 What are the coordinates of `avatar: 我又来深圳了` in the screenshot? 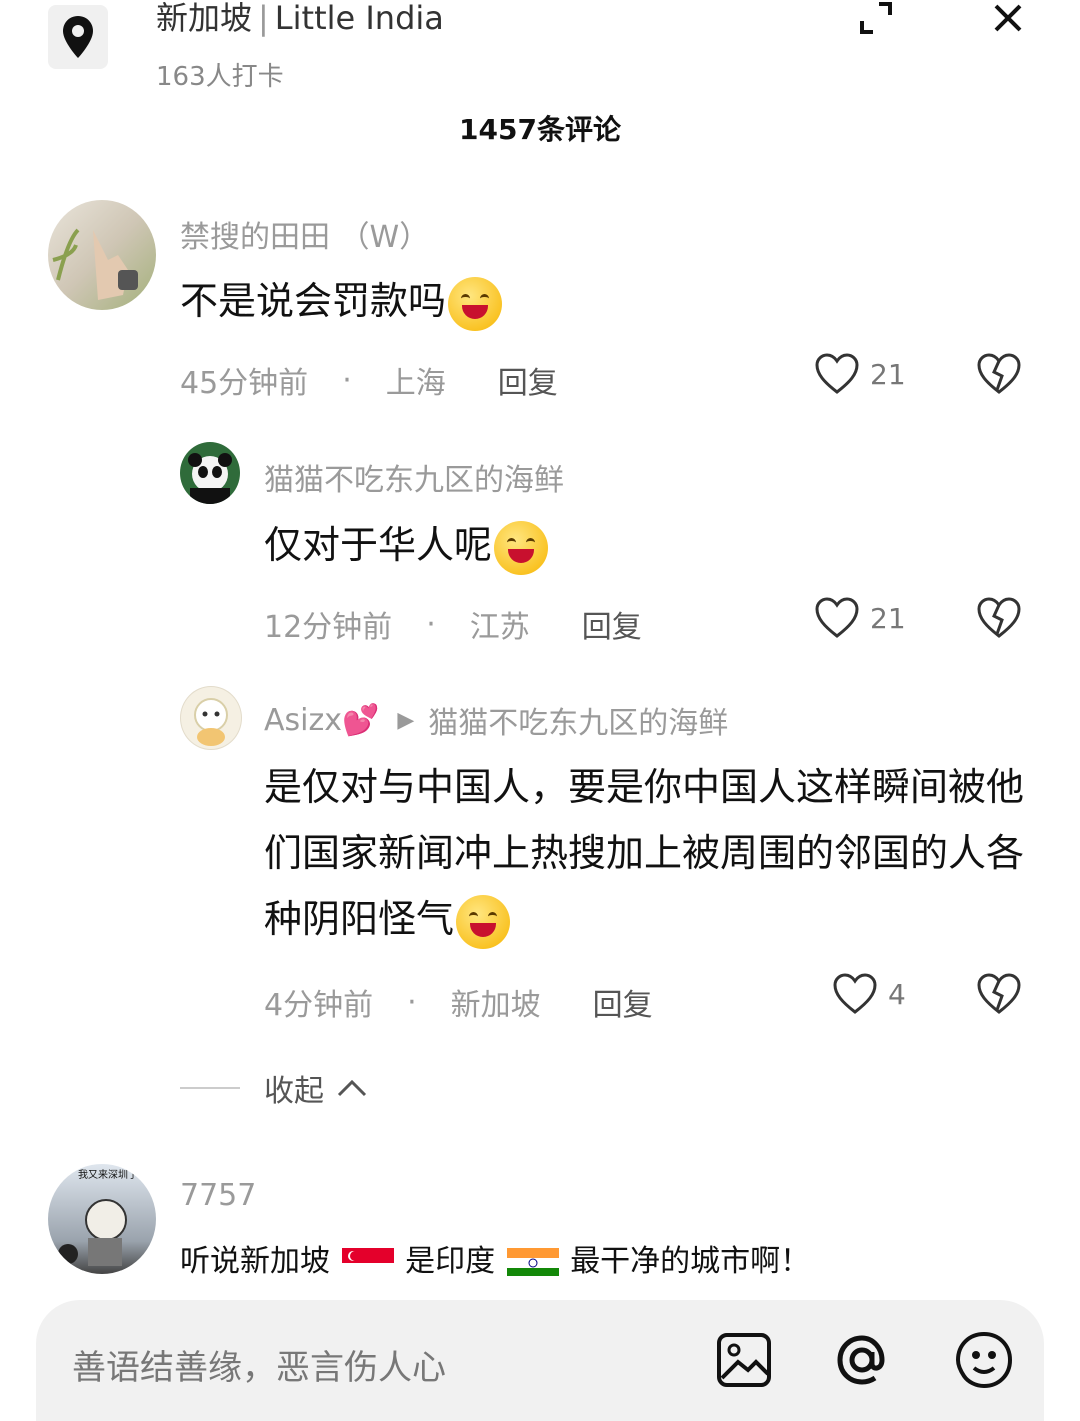 It's located at (102, 1219).